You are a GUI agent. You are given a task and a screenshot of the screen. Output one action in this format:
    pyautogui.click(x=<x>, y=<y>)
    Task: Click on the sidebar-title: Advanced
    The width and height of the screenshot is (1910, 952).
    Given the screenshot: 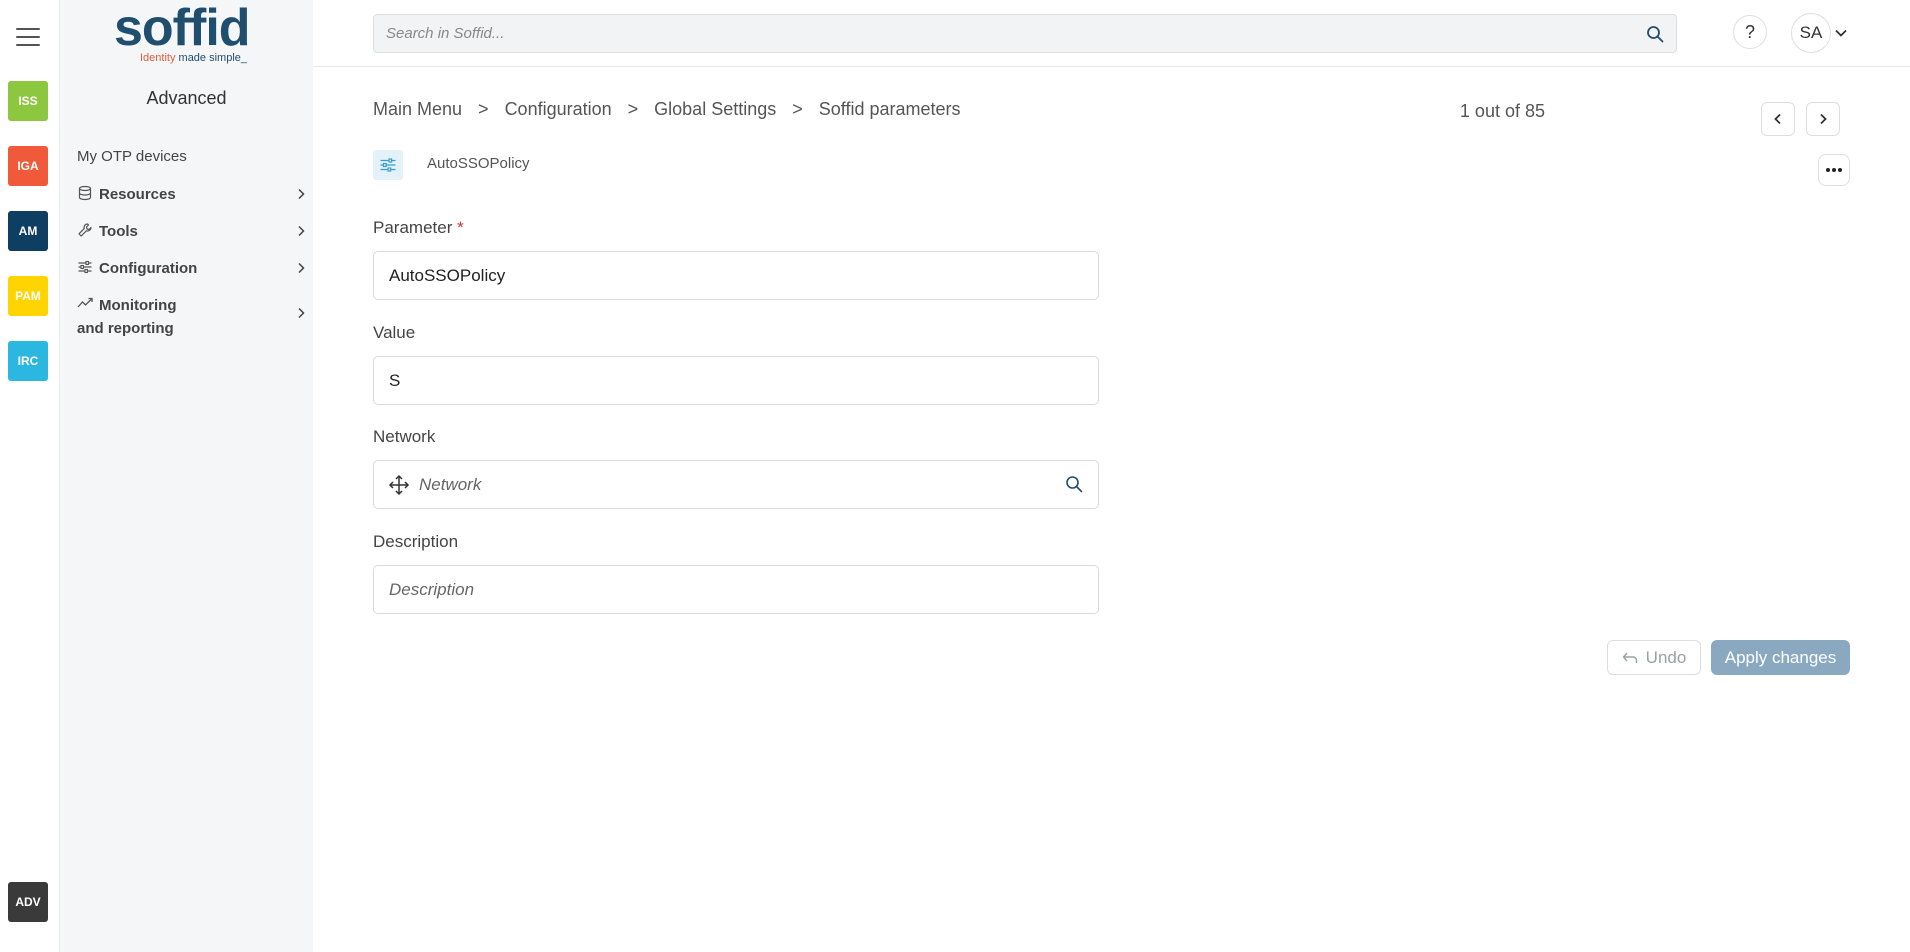 What is the action you would take?
    pyautogui.click(x=186, y=98)
    